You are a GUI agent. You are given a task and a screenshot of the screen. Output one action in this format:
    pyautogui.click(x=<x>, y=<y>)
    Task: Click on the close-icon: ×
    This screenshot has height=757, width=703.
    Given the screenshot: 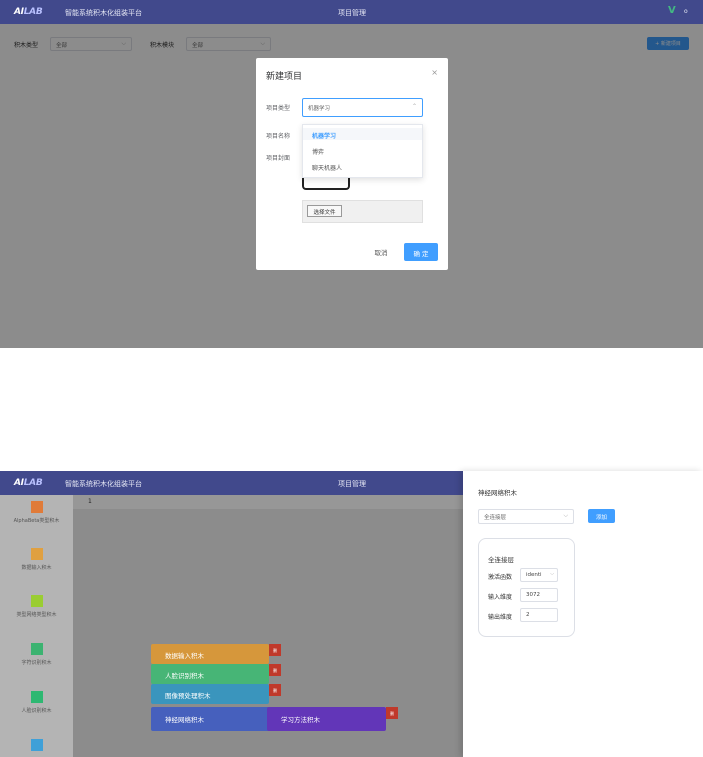 What is the action you would take?
    pyautogui.click(x=434, y=72)
    